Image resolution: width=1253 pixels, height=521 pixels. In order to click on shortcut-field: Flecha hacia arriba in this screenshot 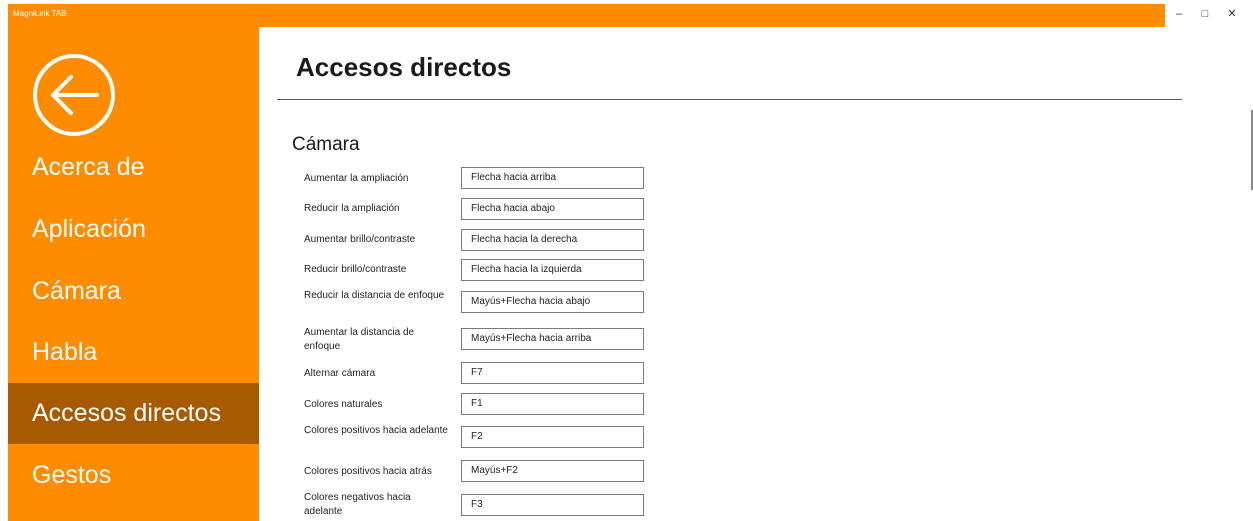, I will do `click(552, 178)`.